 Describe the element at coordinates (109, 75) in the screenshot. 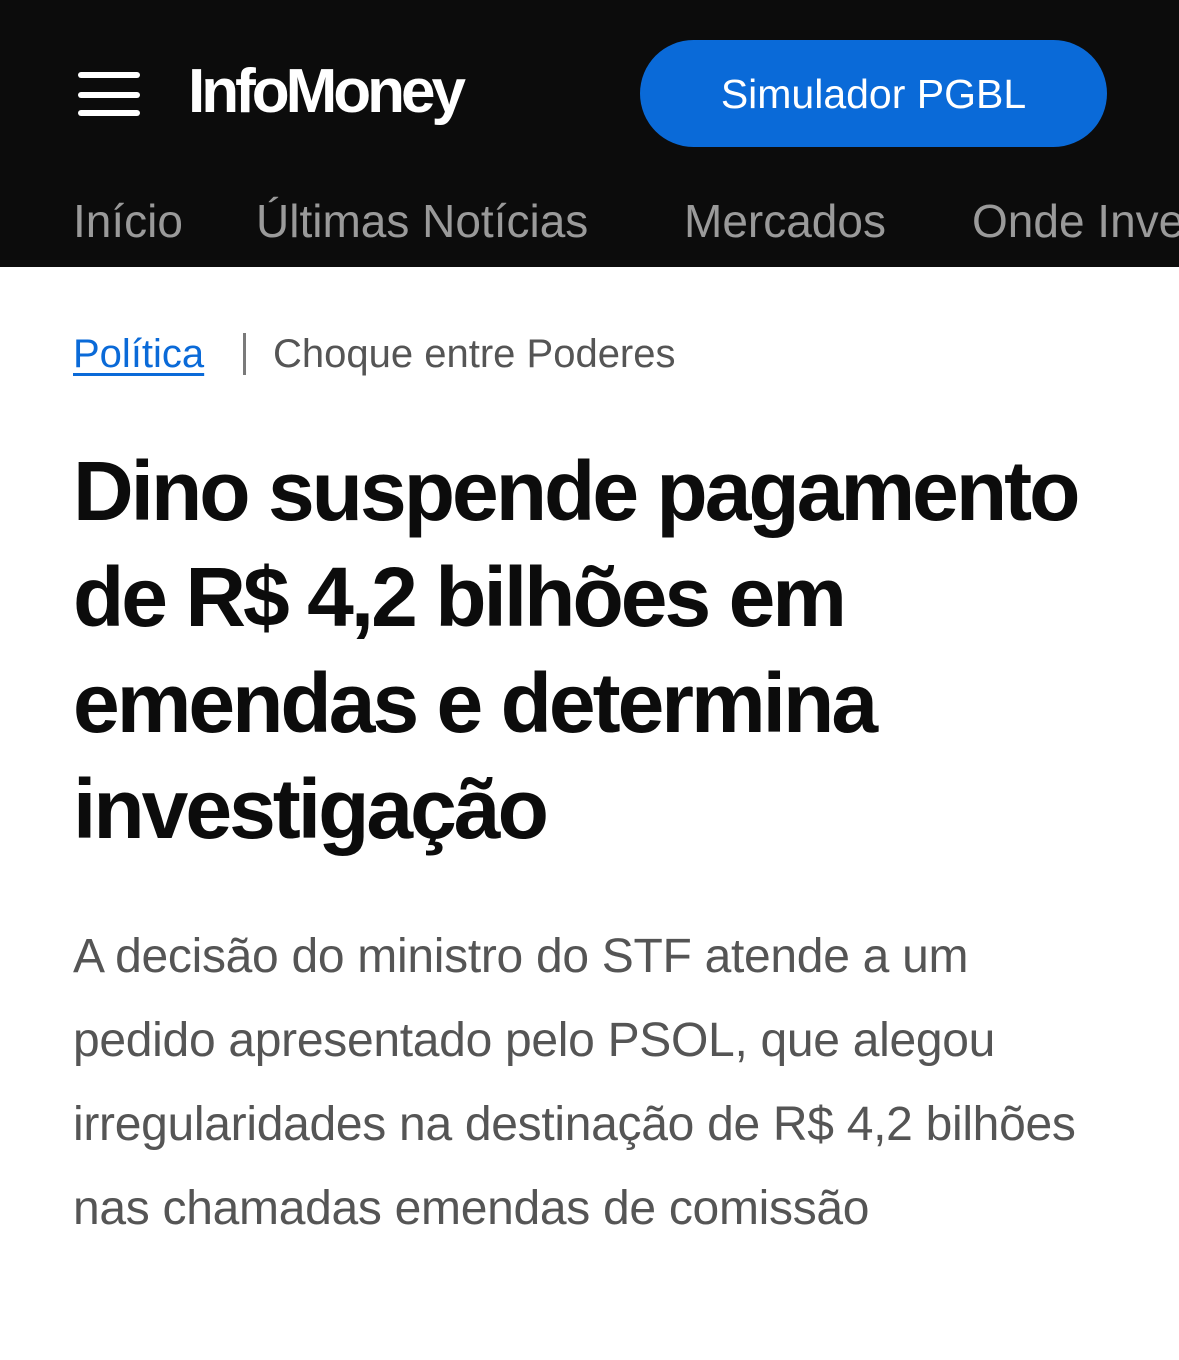

I see `menu-bar-top` at that location.